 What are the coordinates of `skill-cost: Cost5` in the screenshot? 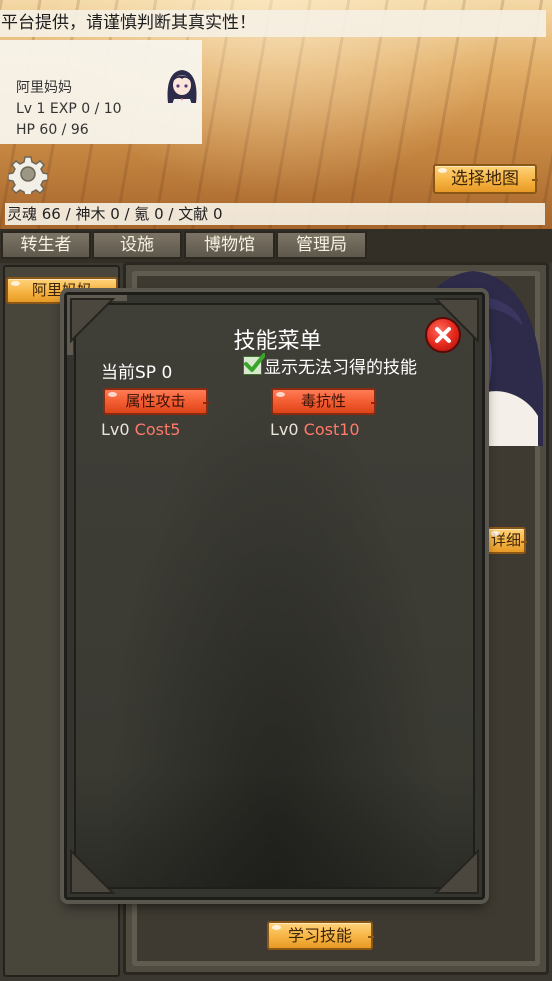 It's located at (157, 429).